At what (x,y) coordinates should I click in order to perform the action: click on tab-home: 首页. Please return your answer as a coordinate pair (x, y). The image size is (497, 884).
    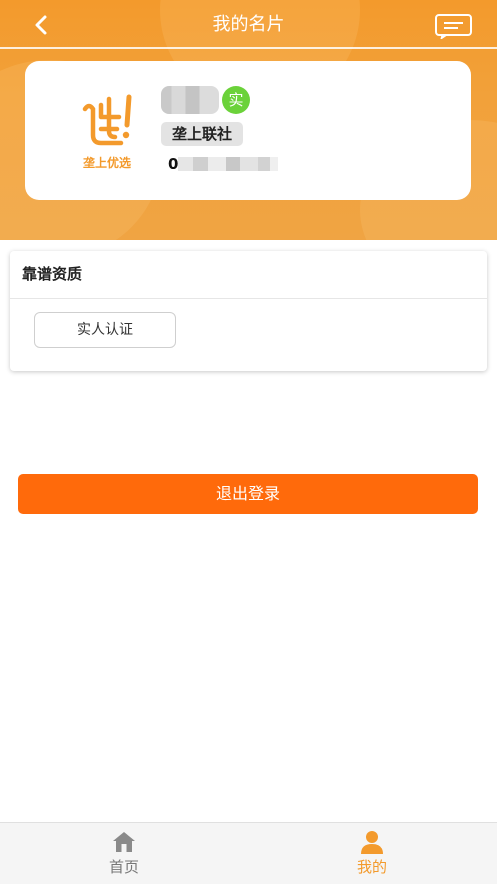
    Looking at the image, I should click on (124, 853).